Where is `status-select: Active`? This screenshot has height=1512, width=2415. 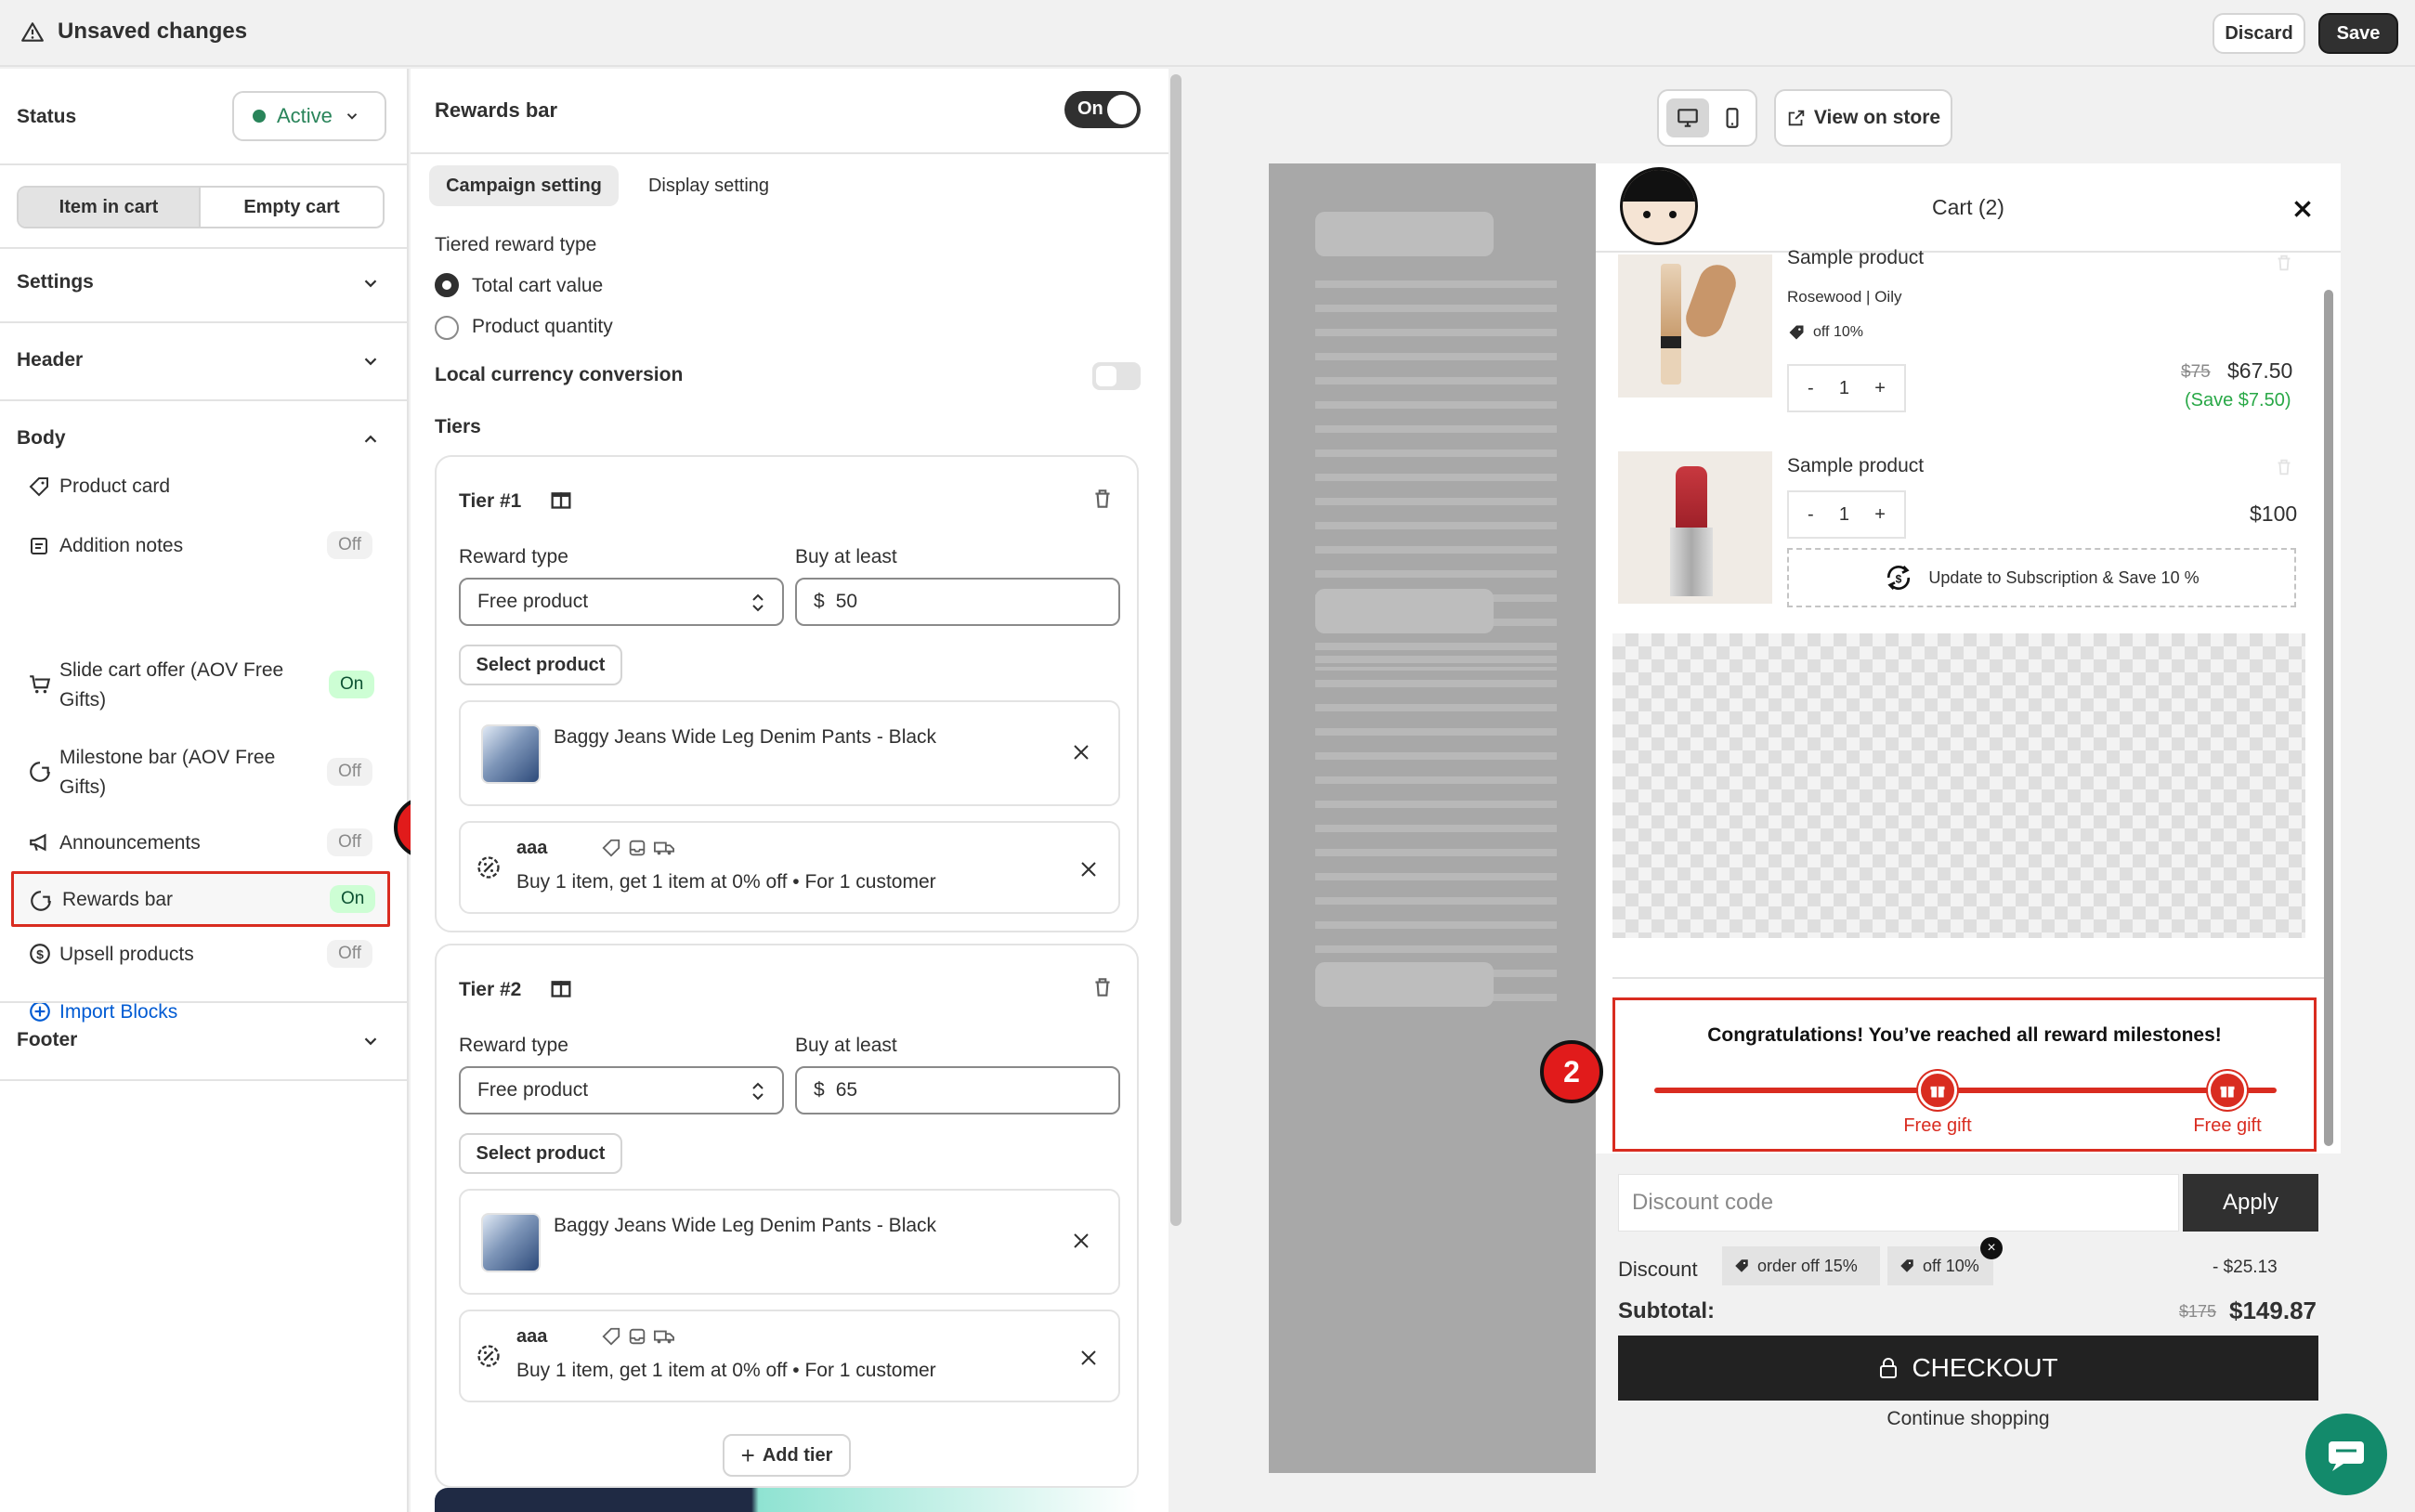
status-select: Active is located at coordinates (309, 116).